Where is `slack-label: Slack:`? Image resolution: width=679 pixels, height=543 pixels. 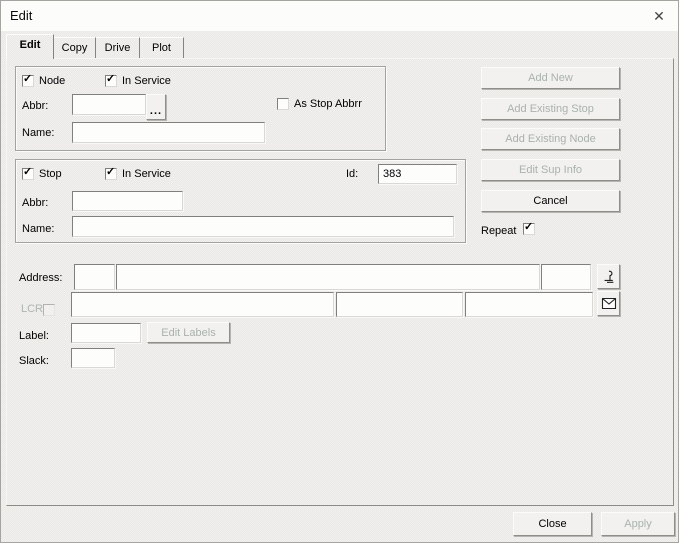
slack-label: Slack: is located at coordinates (34, 361).